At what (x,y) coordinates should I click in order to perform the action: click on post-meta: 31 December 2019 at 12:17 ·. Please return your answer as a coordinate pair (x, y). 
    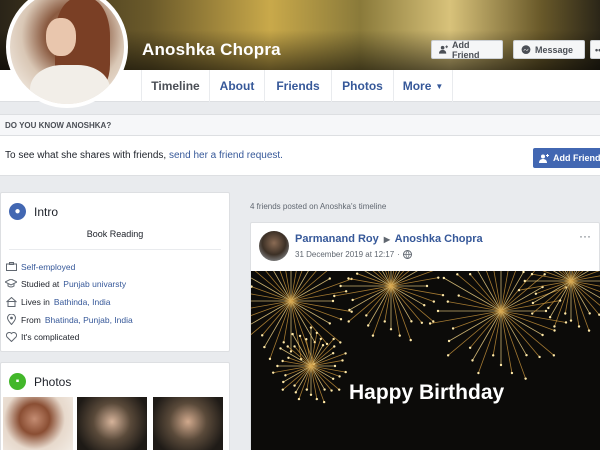
    Looking at the image, I should click on (353, 254).